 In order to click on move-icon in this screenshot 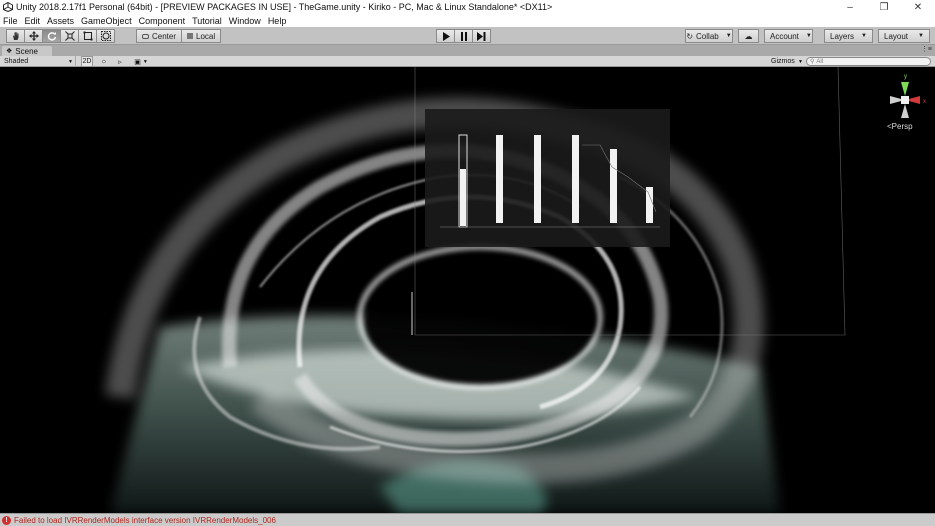, I will do `click(33, 36)`.